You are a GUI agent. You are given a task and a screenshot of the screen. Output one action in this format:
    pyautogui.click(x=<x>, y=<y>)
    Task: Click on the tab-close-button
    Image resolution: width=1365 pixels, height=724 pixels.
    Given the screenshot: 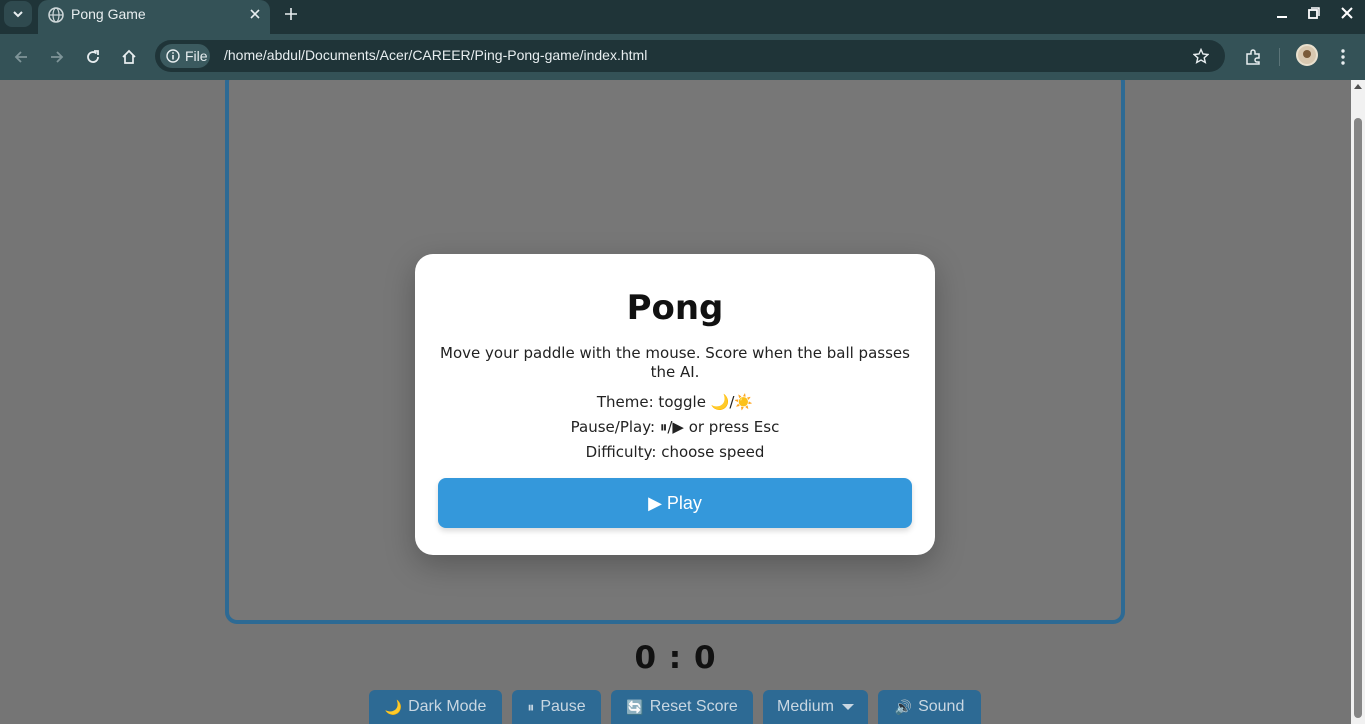 What is the action you would take?
    pyautogui.click(x=255, y=14)
    